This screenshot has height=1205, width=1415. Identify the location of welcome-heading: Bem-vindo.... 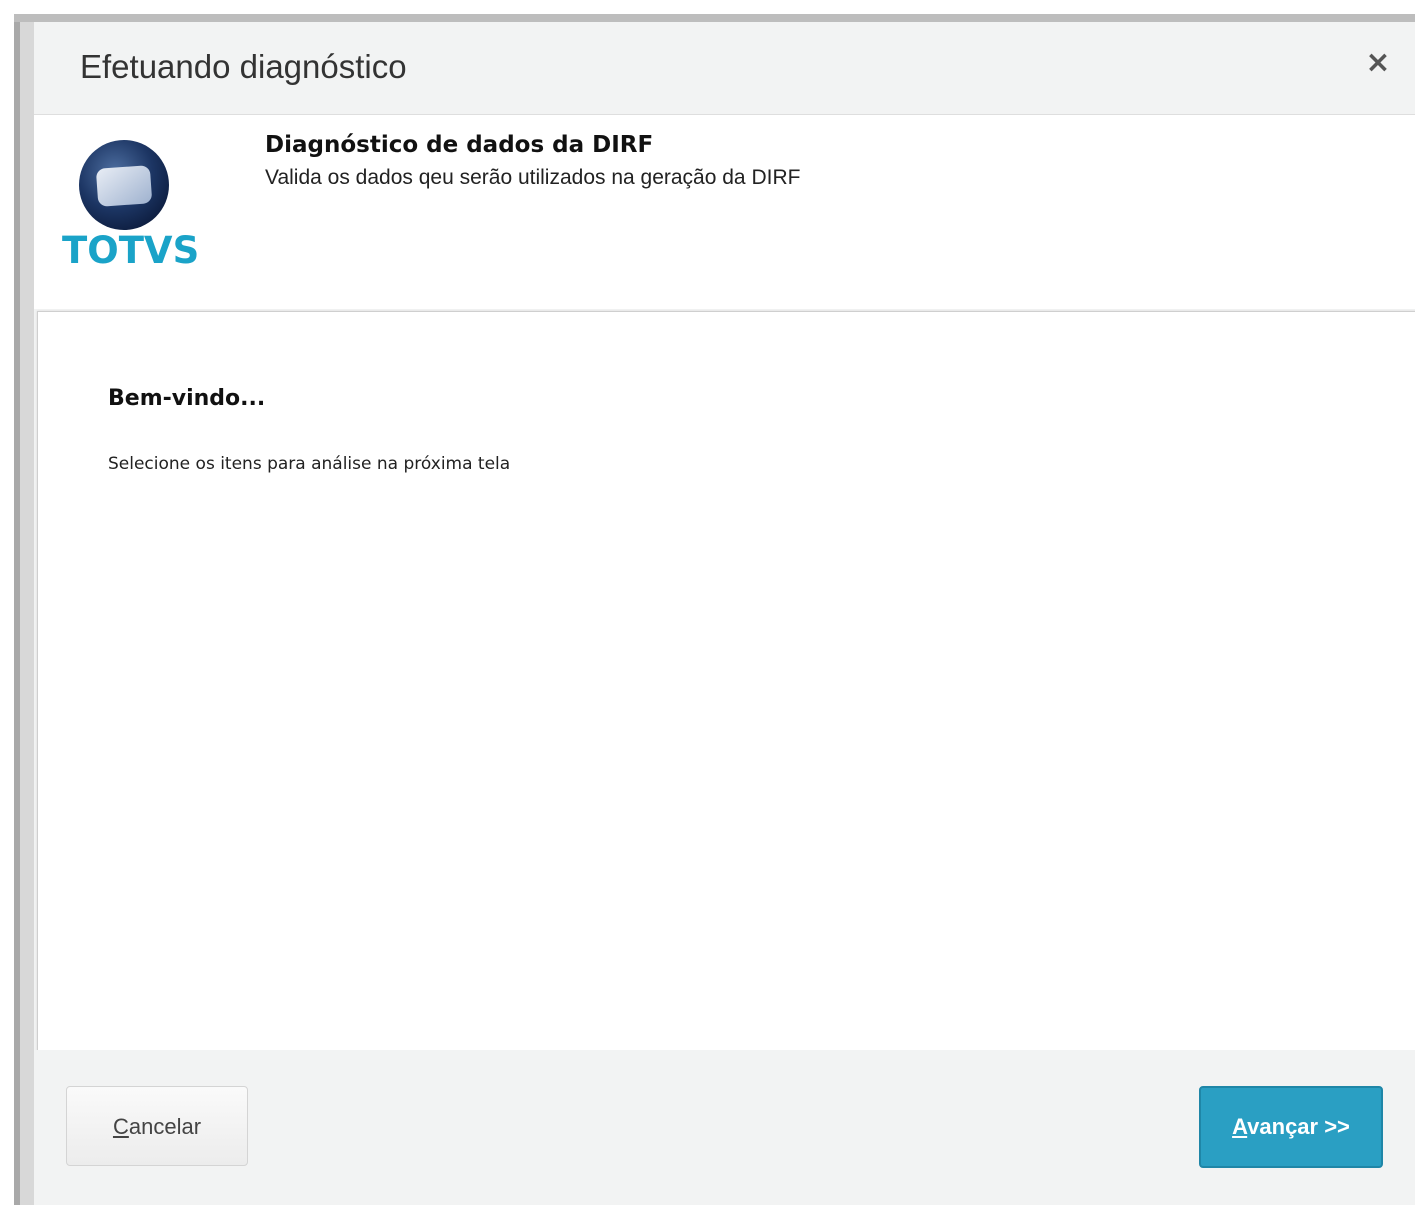
(187, 398).